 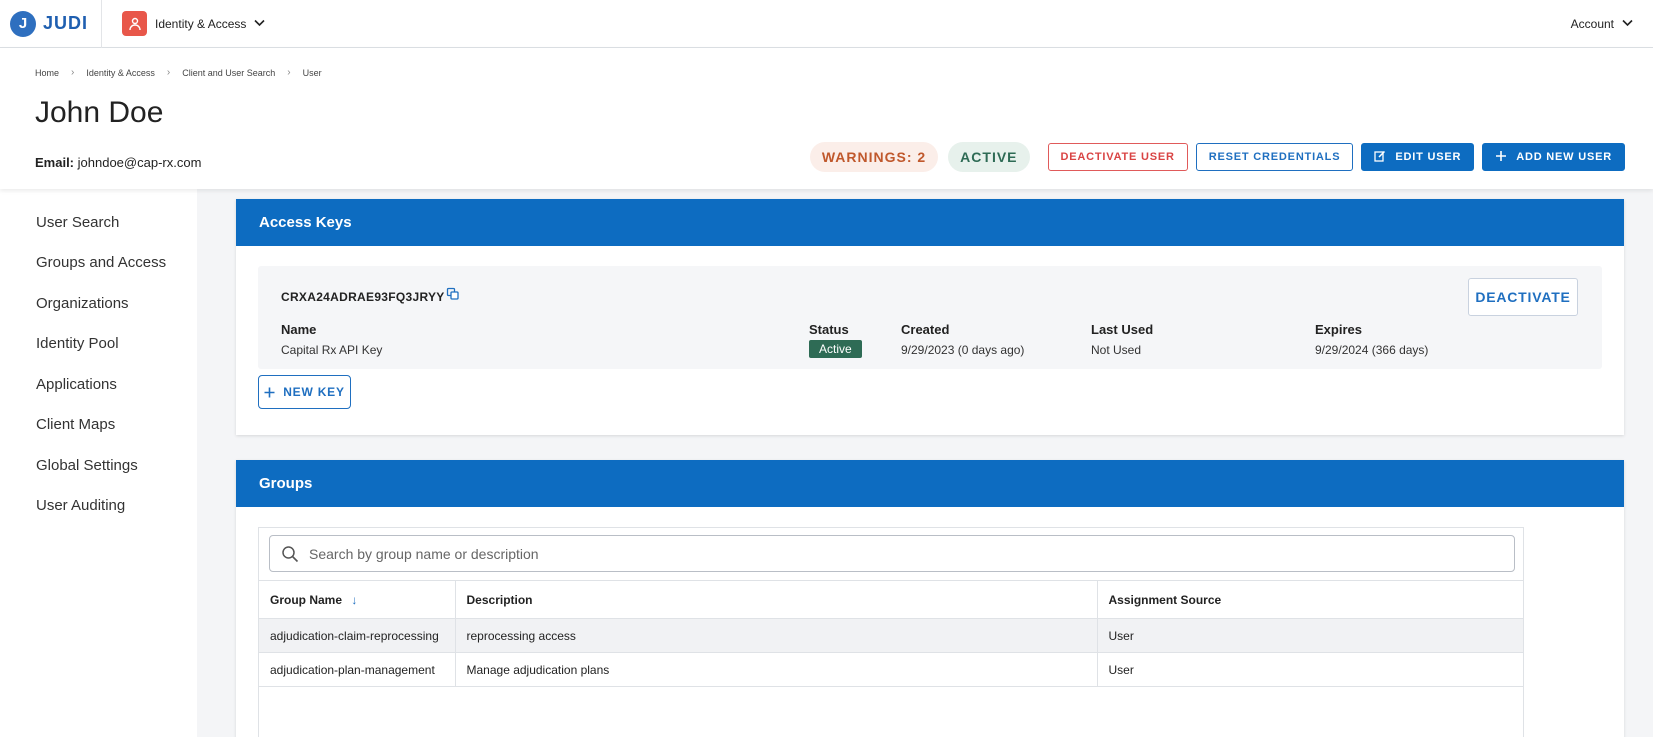 I want to click on sidebar-item-client-maps: Client Maps, so click(x=75, y=424).